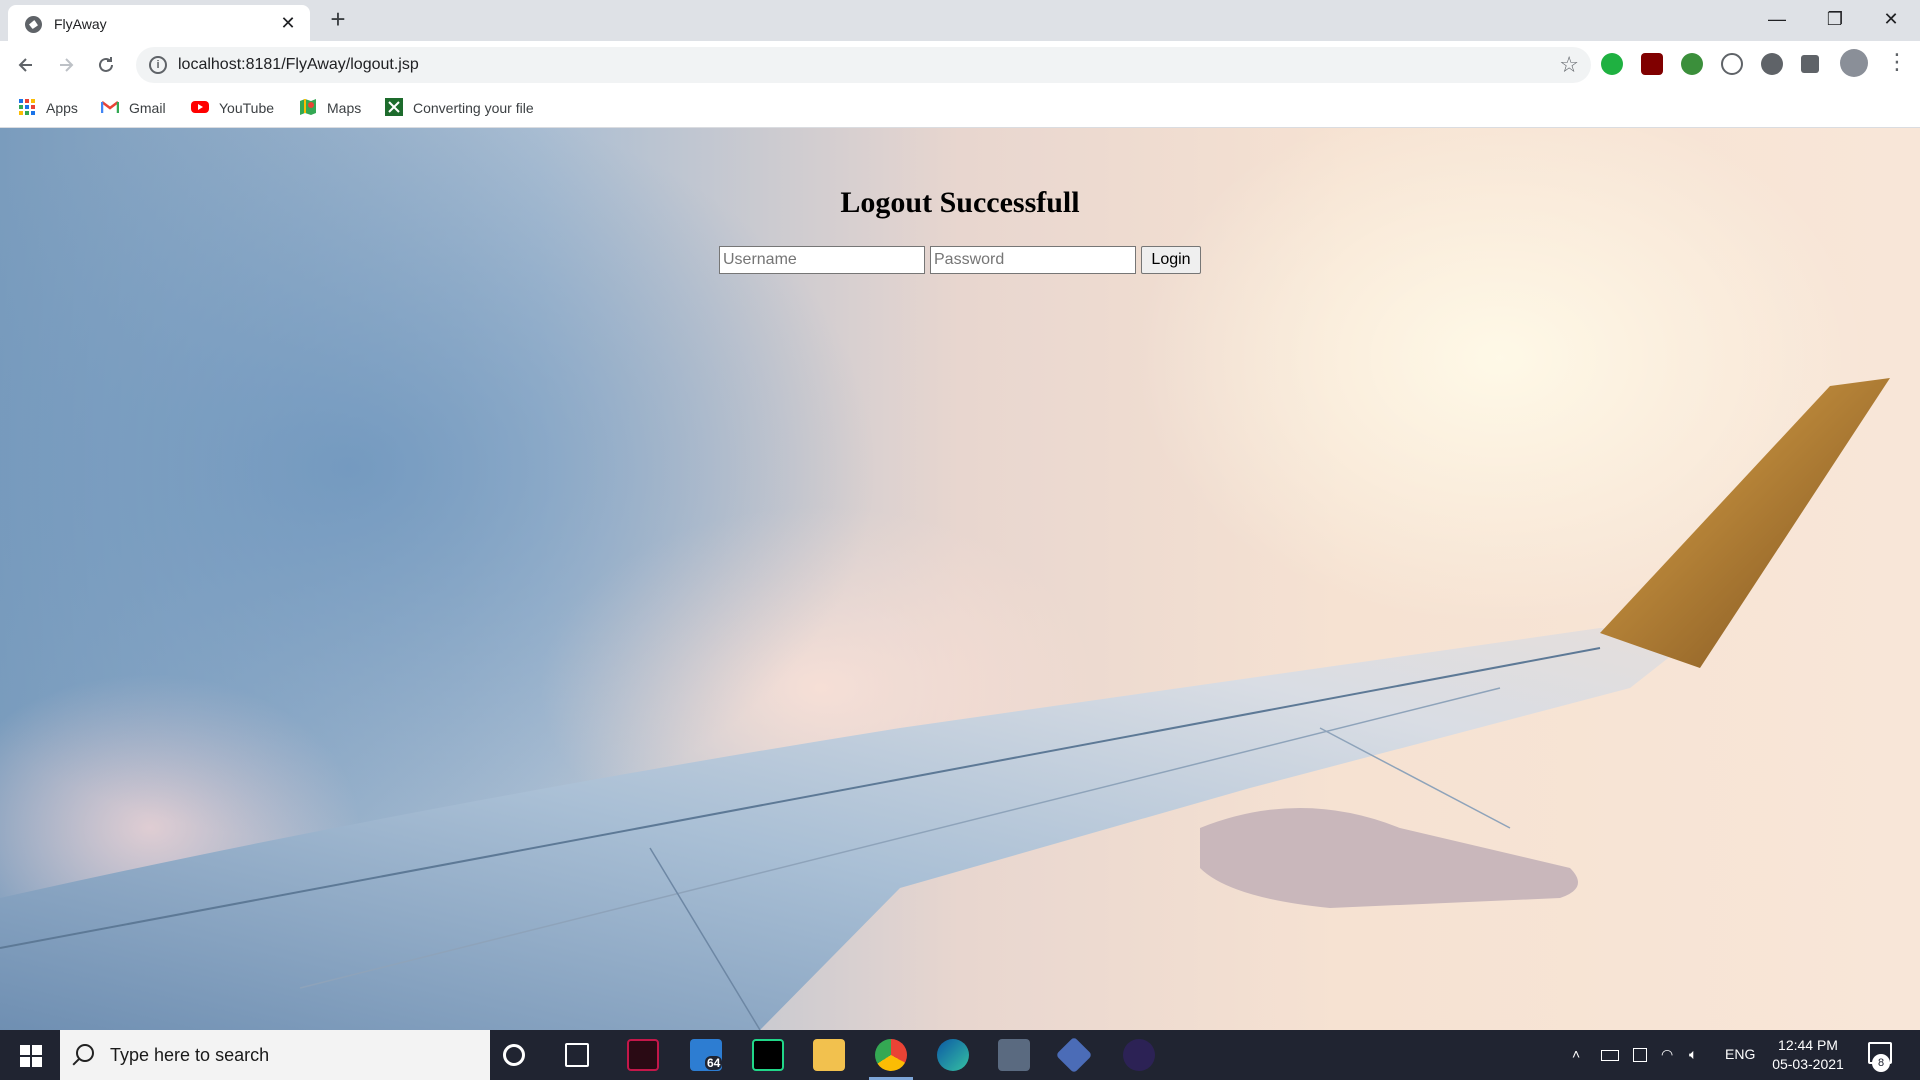 The height and width of the screenshot is (1080, 1920). I want to click on clock-date: 05-03-2021, so click(1808, 1064).